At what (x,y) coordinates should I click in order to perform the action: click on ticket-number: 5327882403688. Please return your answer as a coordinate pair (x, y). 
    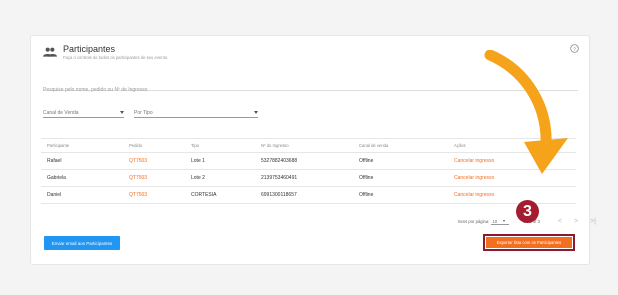
    Looking at the image, I should click on (279, 161).